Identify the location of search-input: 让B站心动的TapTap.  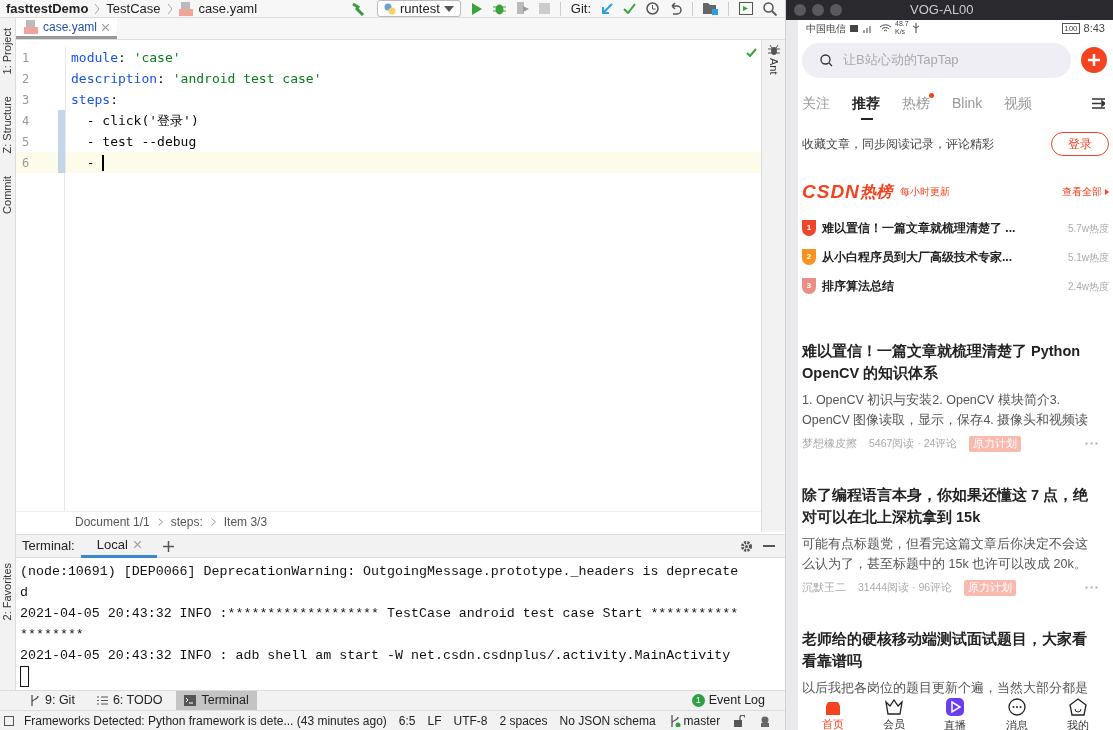
(938, 60).